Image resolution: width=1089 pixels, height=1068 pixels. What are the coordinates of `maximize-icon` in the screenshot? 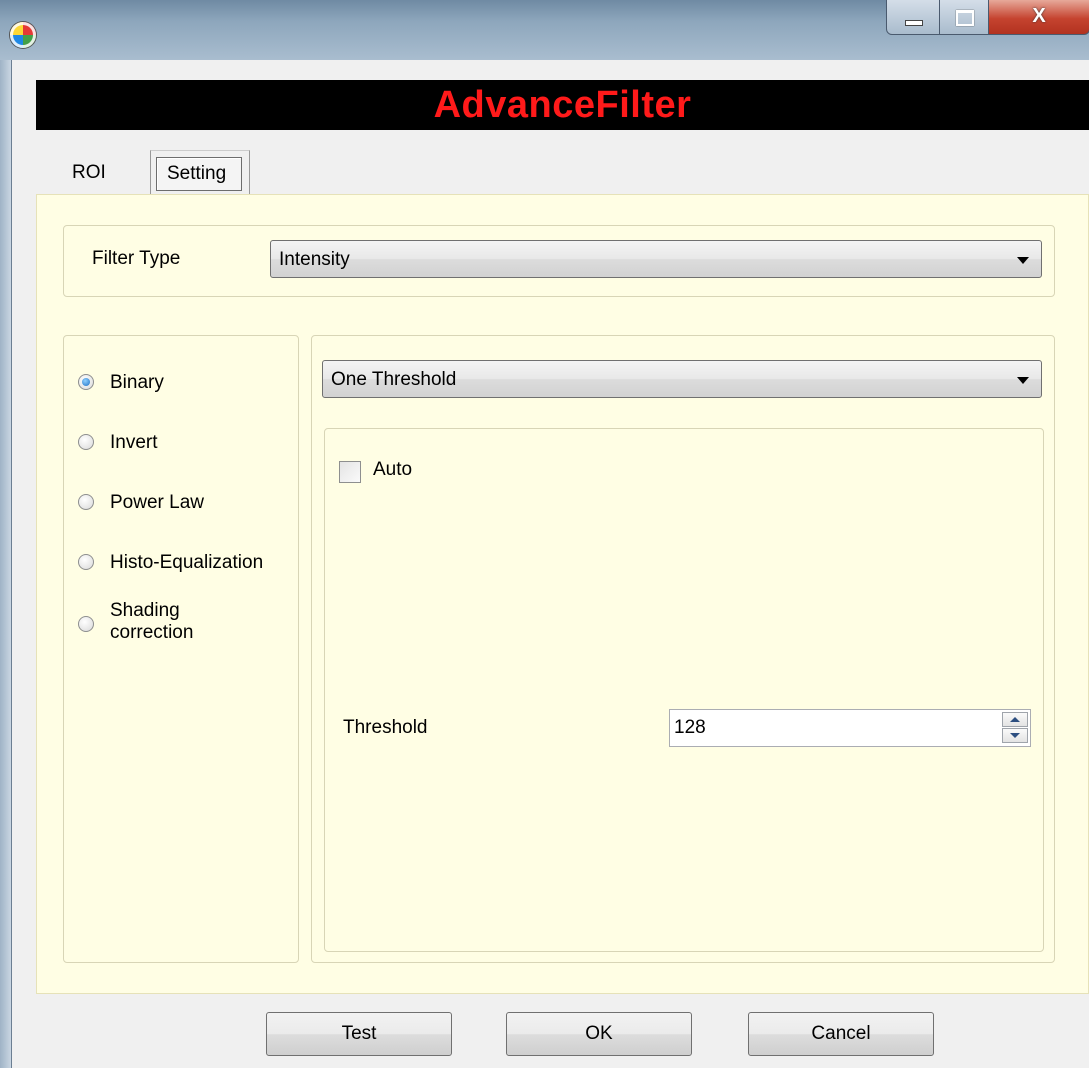 It's located at (965, 18).